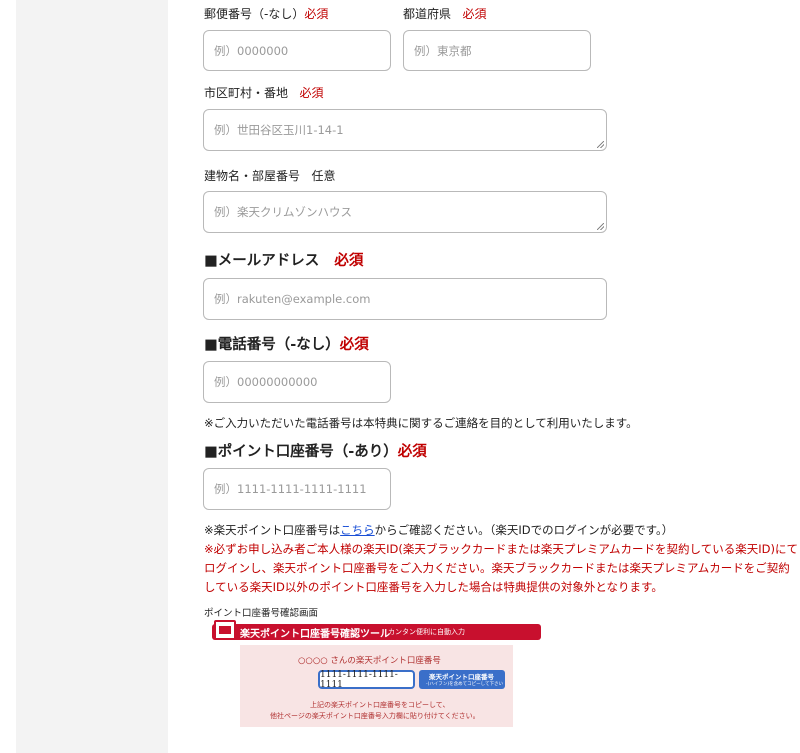  Describe the element at coordinates (426, 632) in the screenshot. I see `tool-subtitle: カンタン便利に自動入力` at that location.